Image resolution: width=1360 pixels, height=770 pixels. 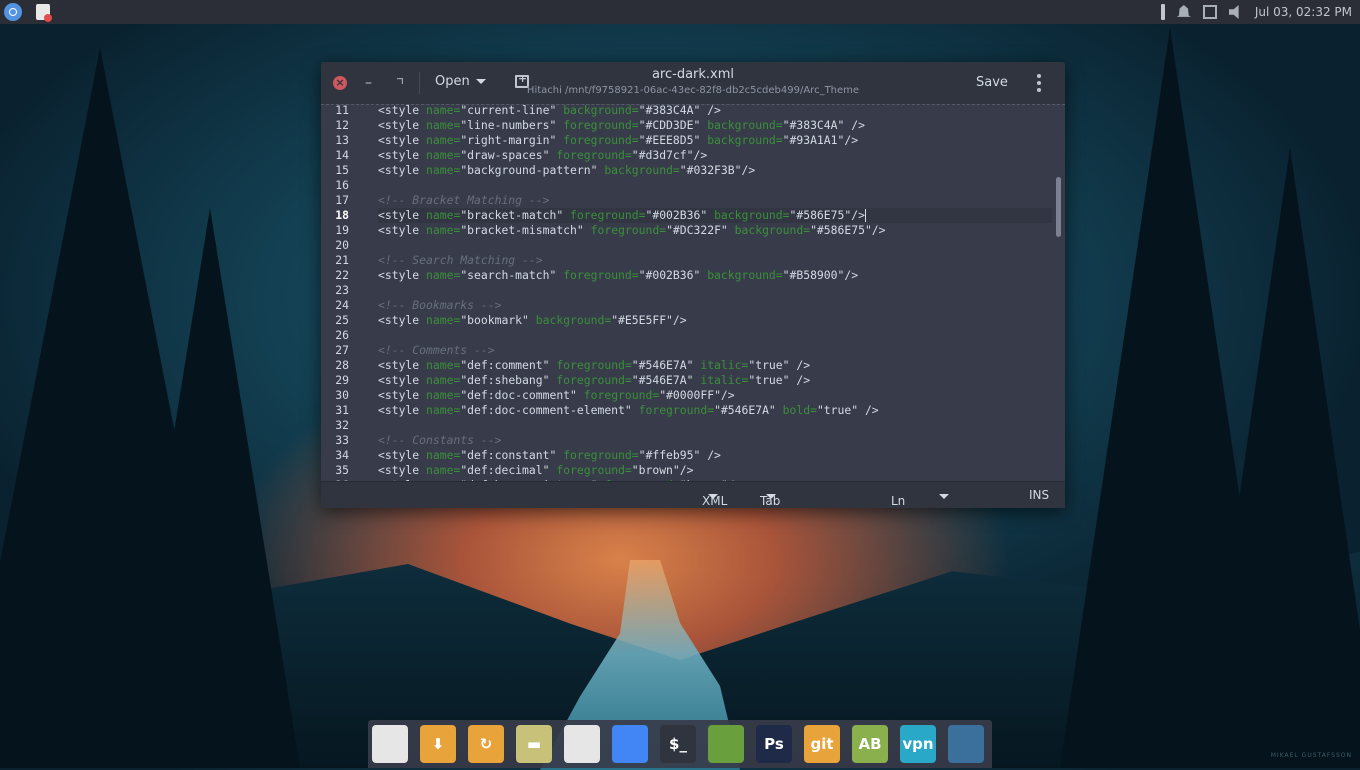 I want to click on archive-manager-icon: ▬, so click(x=534, y=744).